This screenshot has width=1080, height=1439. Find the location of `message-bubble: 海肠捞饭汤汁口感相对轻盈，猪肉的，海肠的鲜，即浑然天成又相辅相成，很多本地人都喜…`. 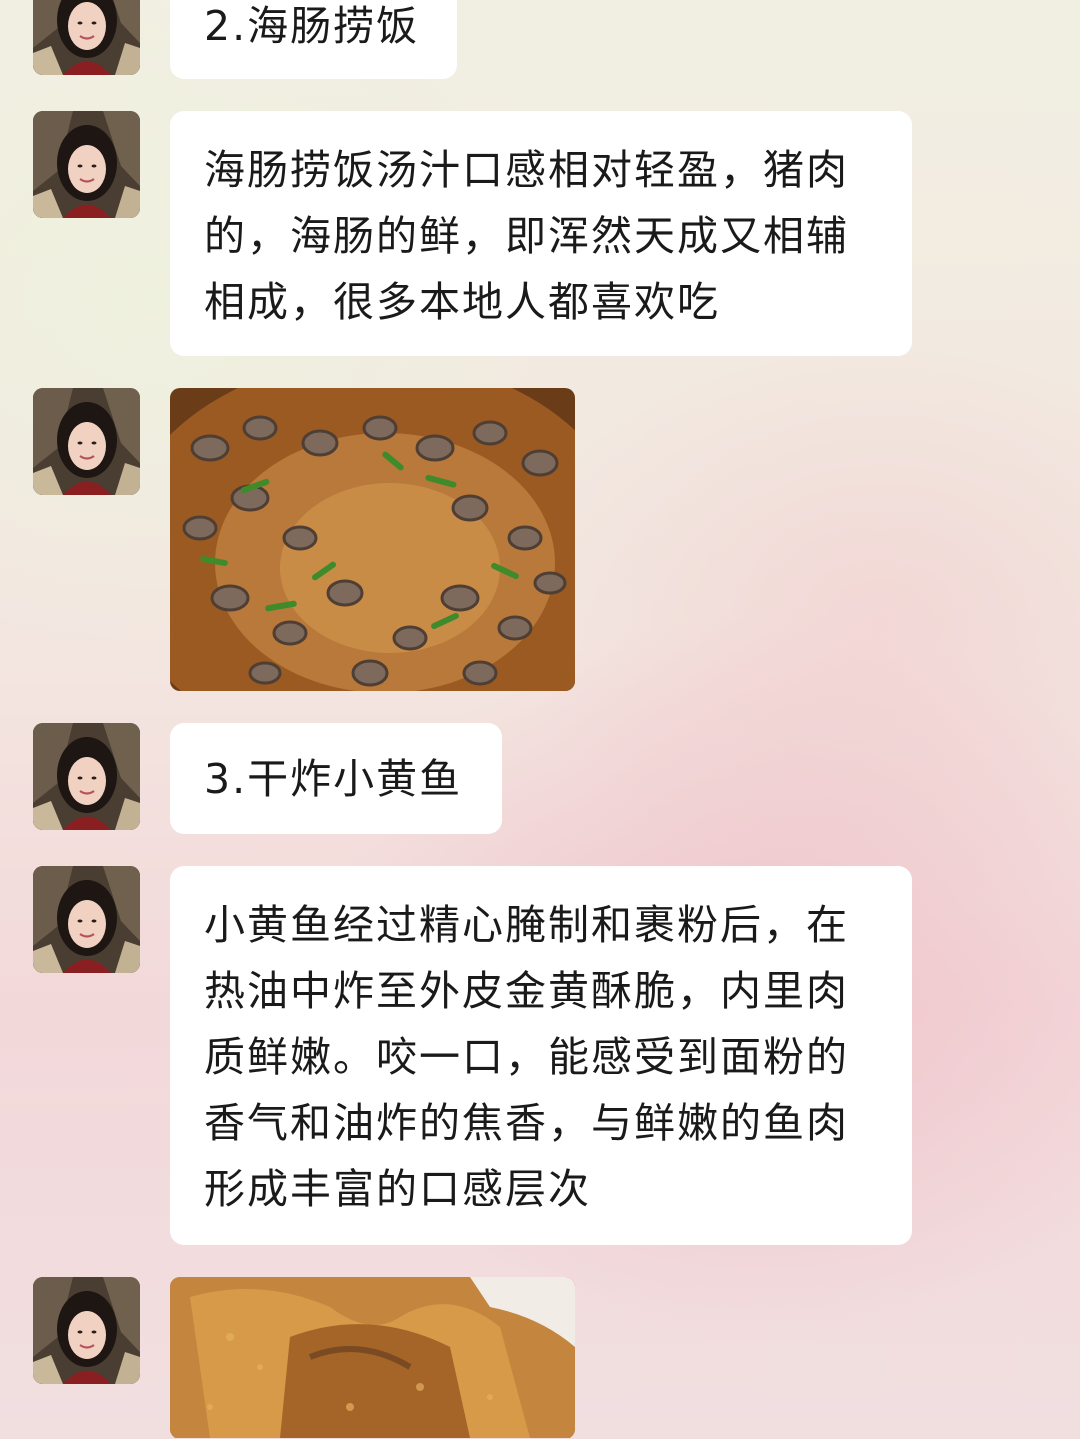

message-bubble: 海肠捞饭汤汁口感相对轻盈，猪肉的，海肠的鲜，即浑然天成又相辅相成，很多本地人都喜… is located at coordinates (541, 233).